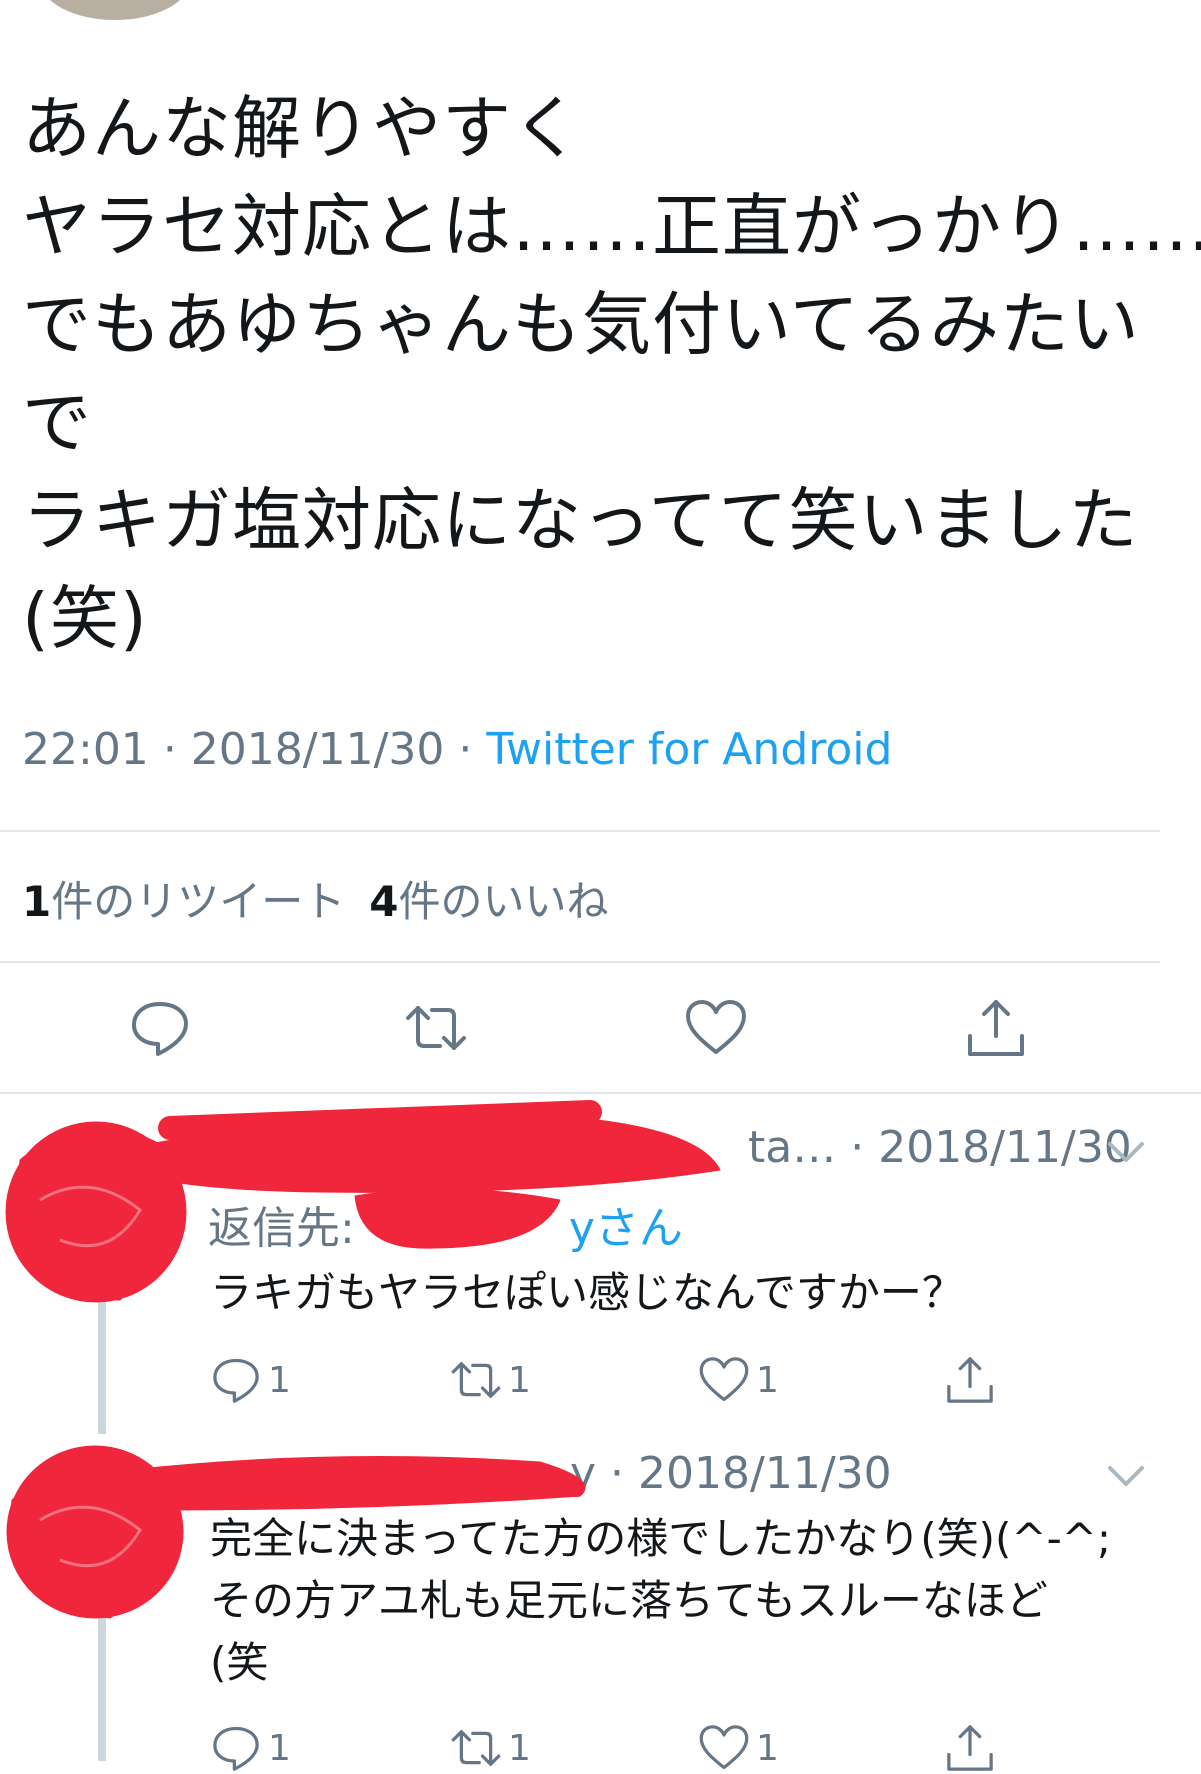 This screenshot has width=1201, height=1774. Describe the element at coordinates (445, 1224) in the screenshot. I see `reply-to: 返信先: yさん` at that location.